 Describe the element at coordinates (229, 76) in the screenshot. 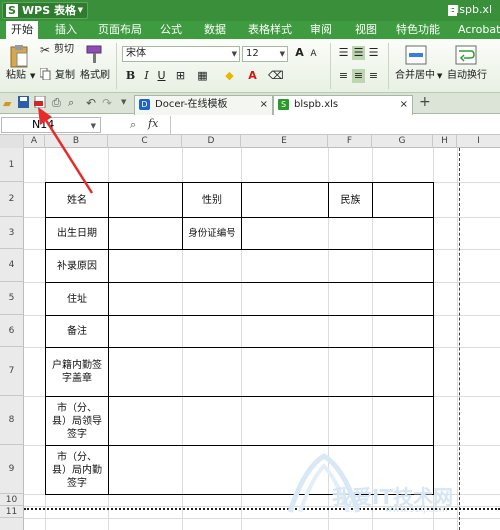

I see `fill-color-icon: ◆` at that location.